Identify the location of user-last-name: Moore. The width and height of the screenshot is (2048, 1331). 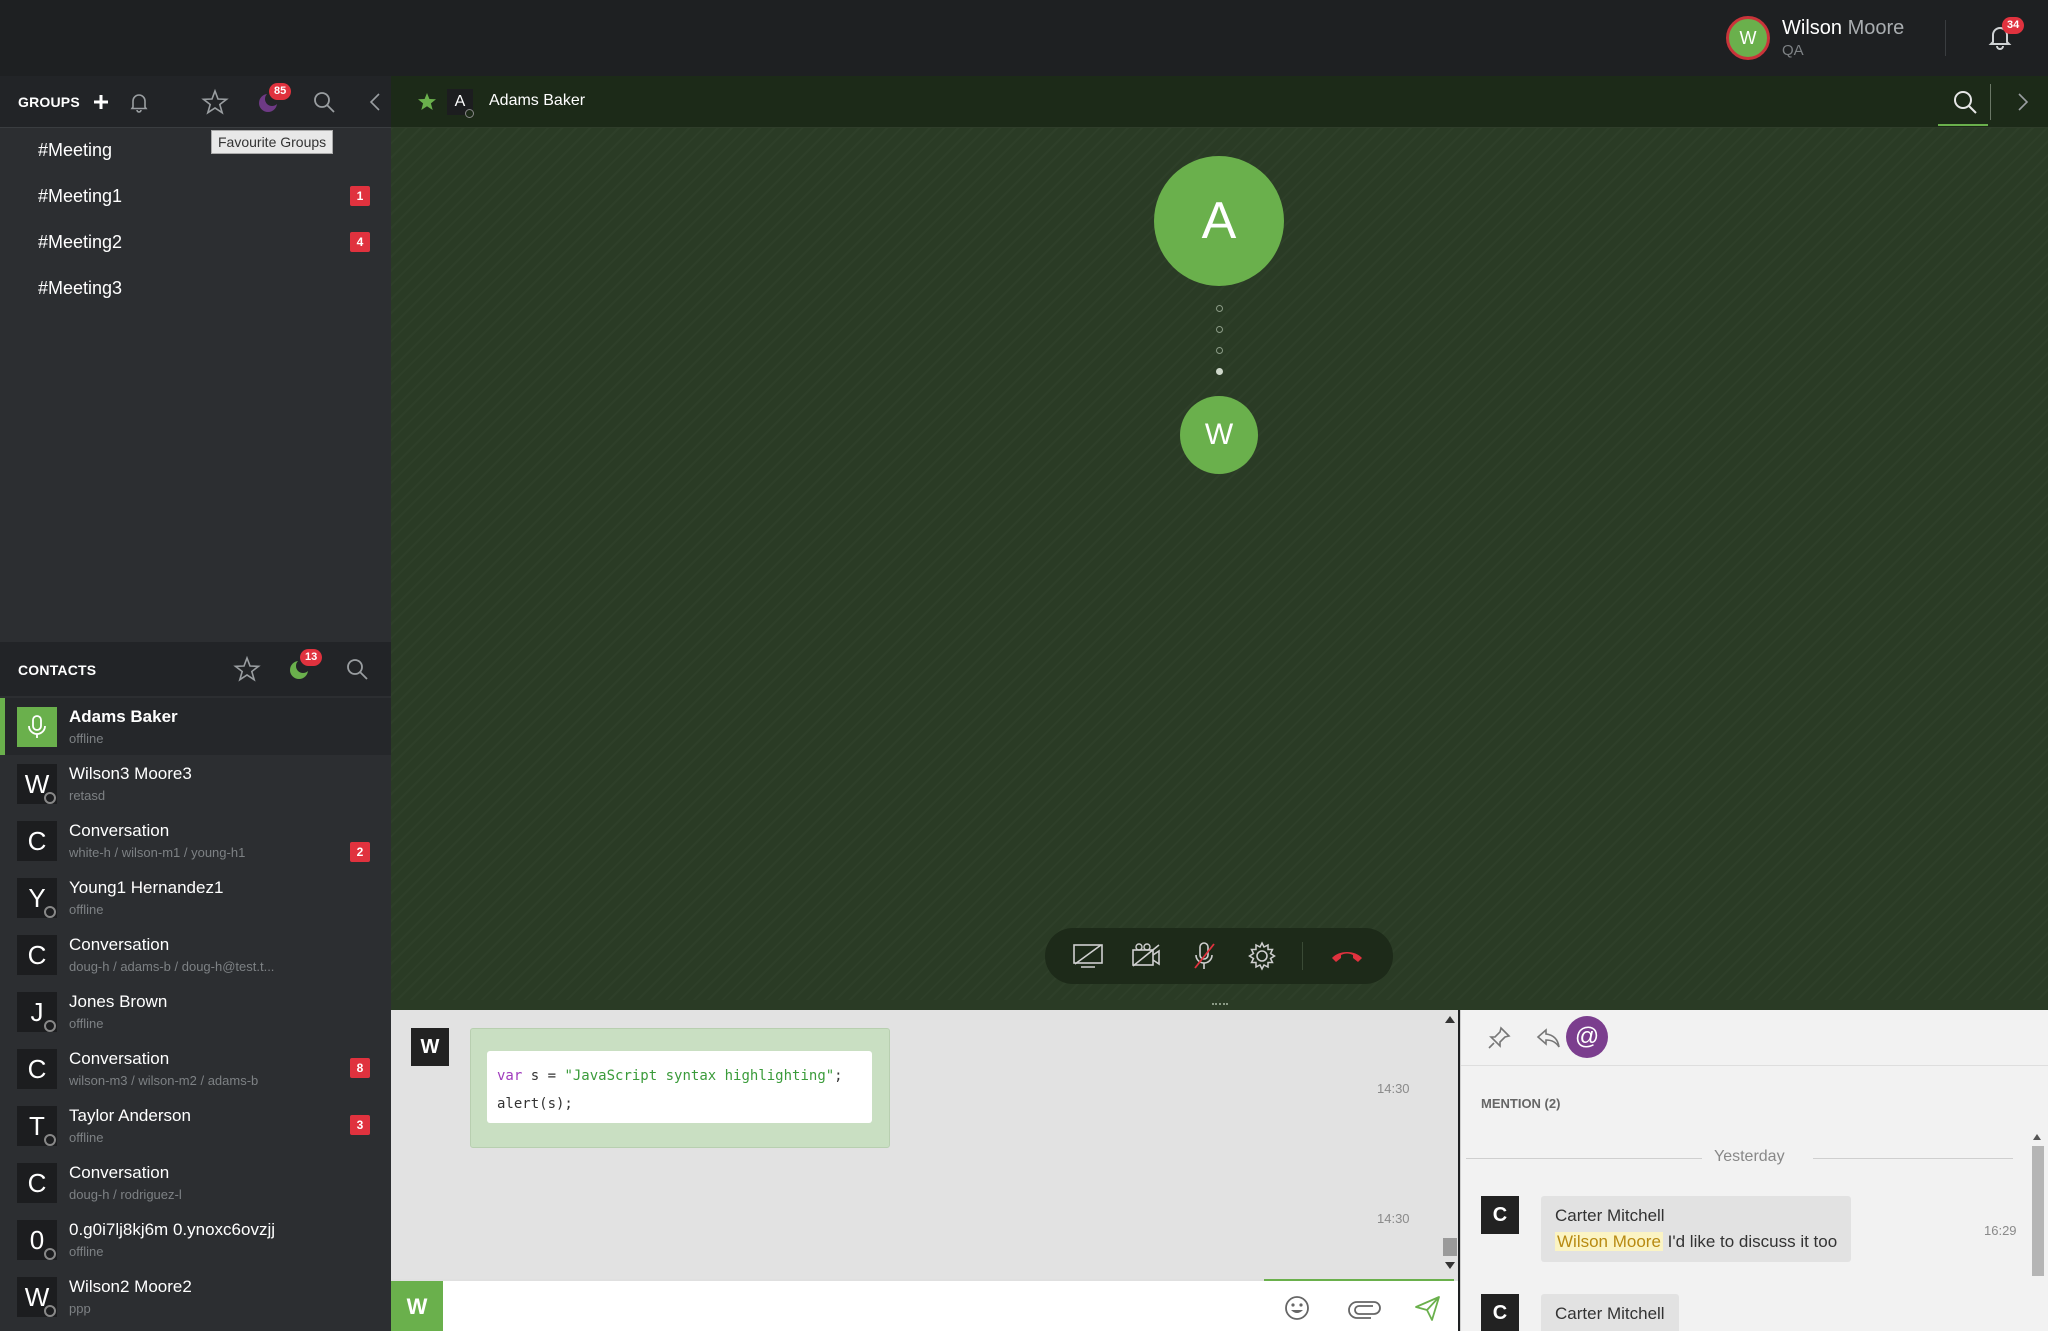
(1876, 28).